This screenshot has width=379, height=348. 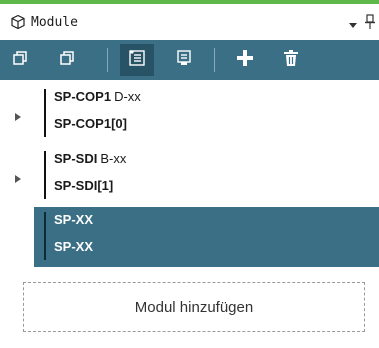 What do you see at coordinates (84, 185) in the screenshot?
I see `module-instance: SP-SDI[1]` at bounding box center [84, 185].